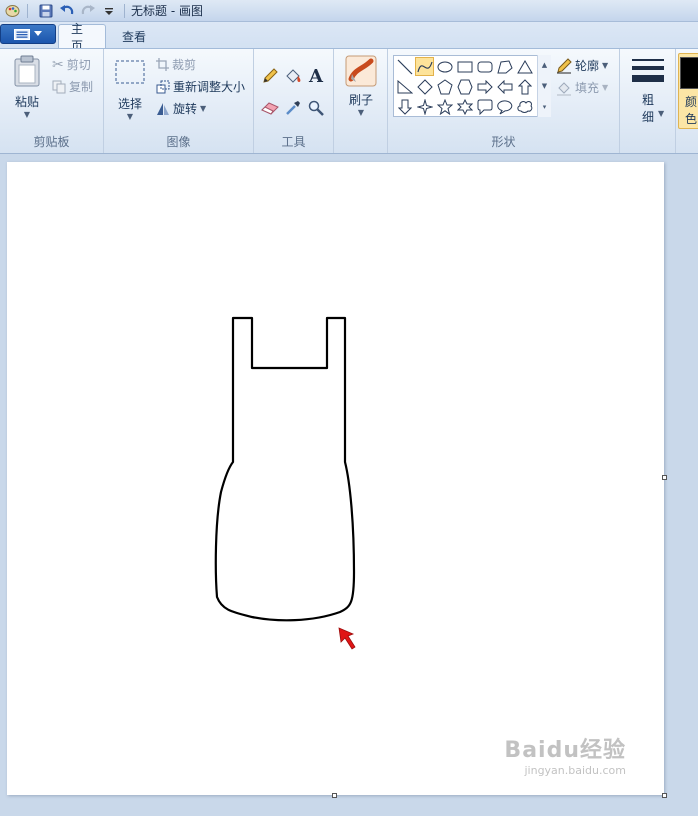  I want to click on pencil-icon, so click(270, 76).